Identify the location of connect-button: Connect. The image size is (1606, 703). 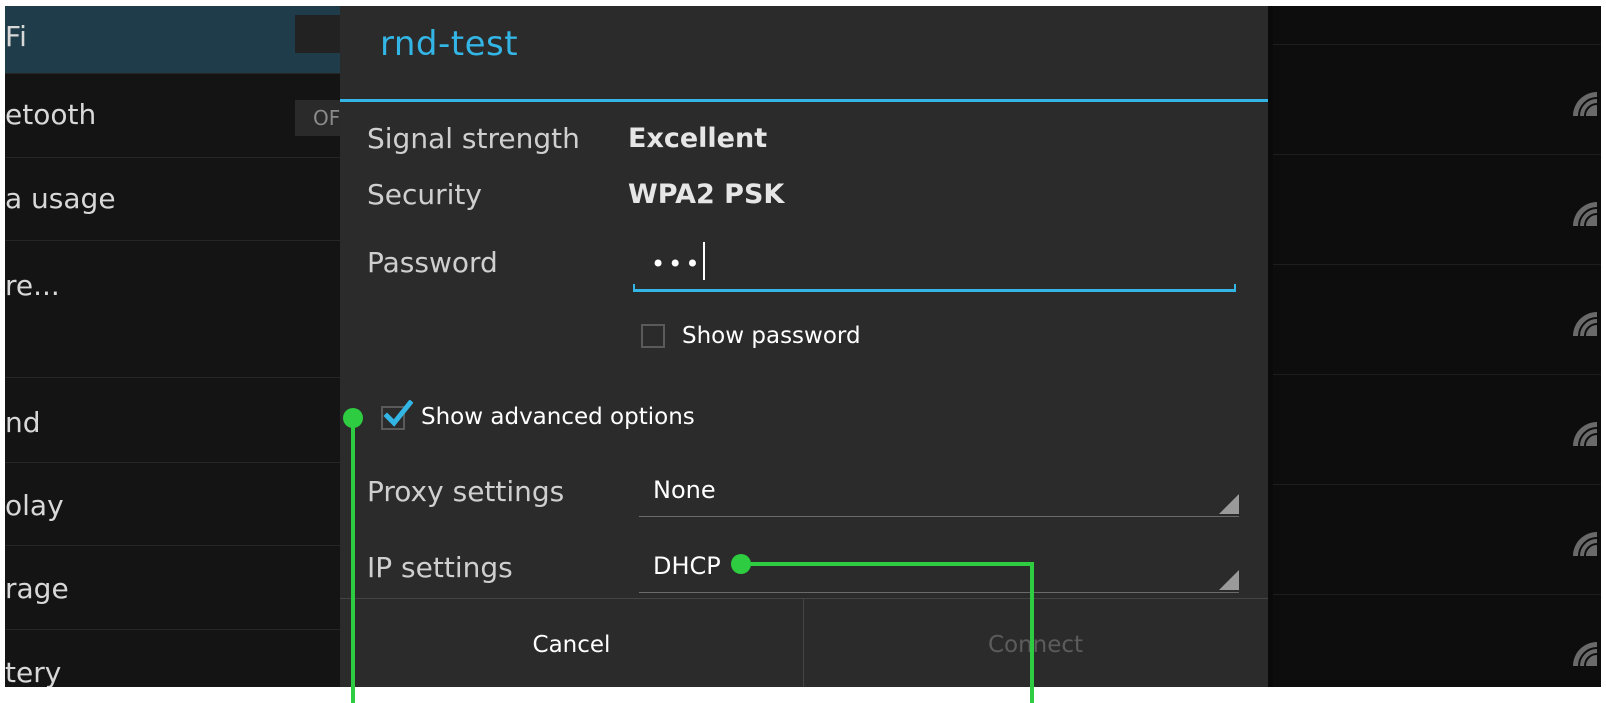
(1035, 643).